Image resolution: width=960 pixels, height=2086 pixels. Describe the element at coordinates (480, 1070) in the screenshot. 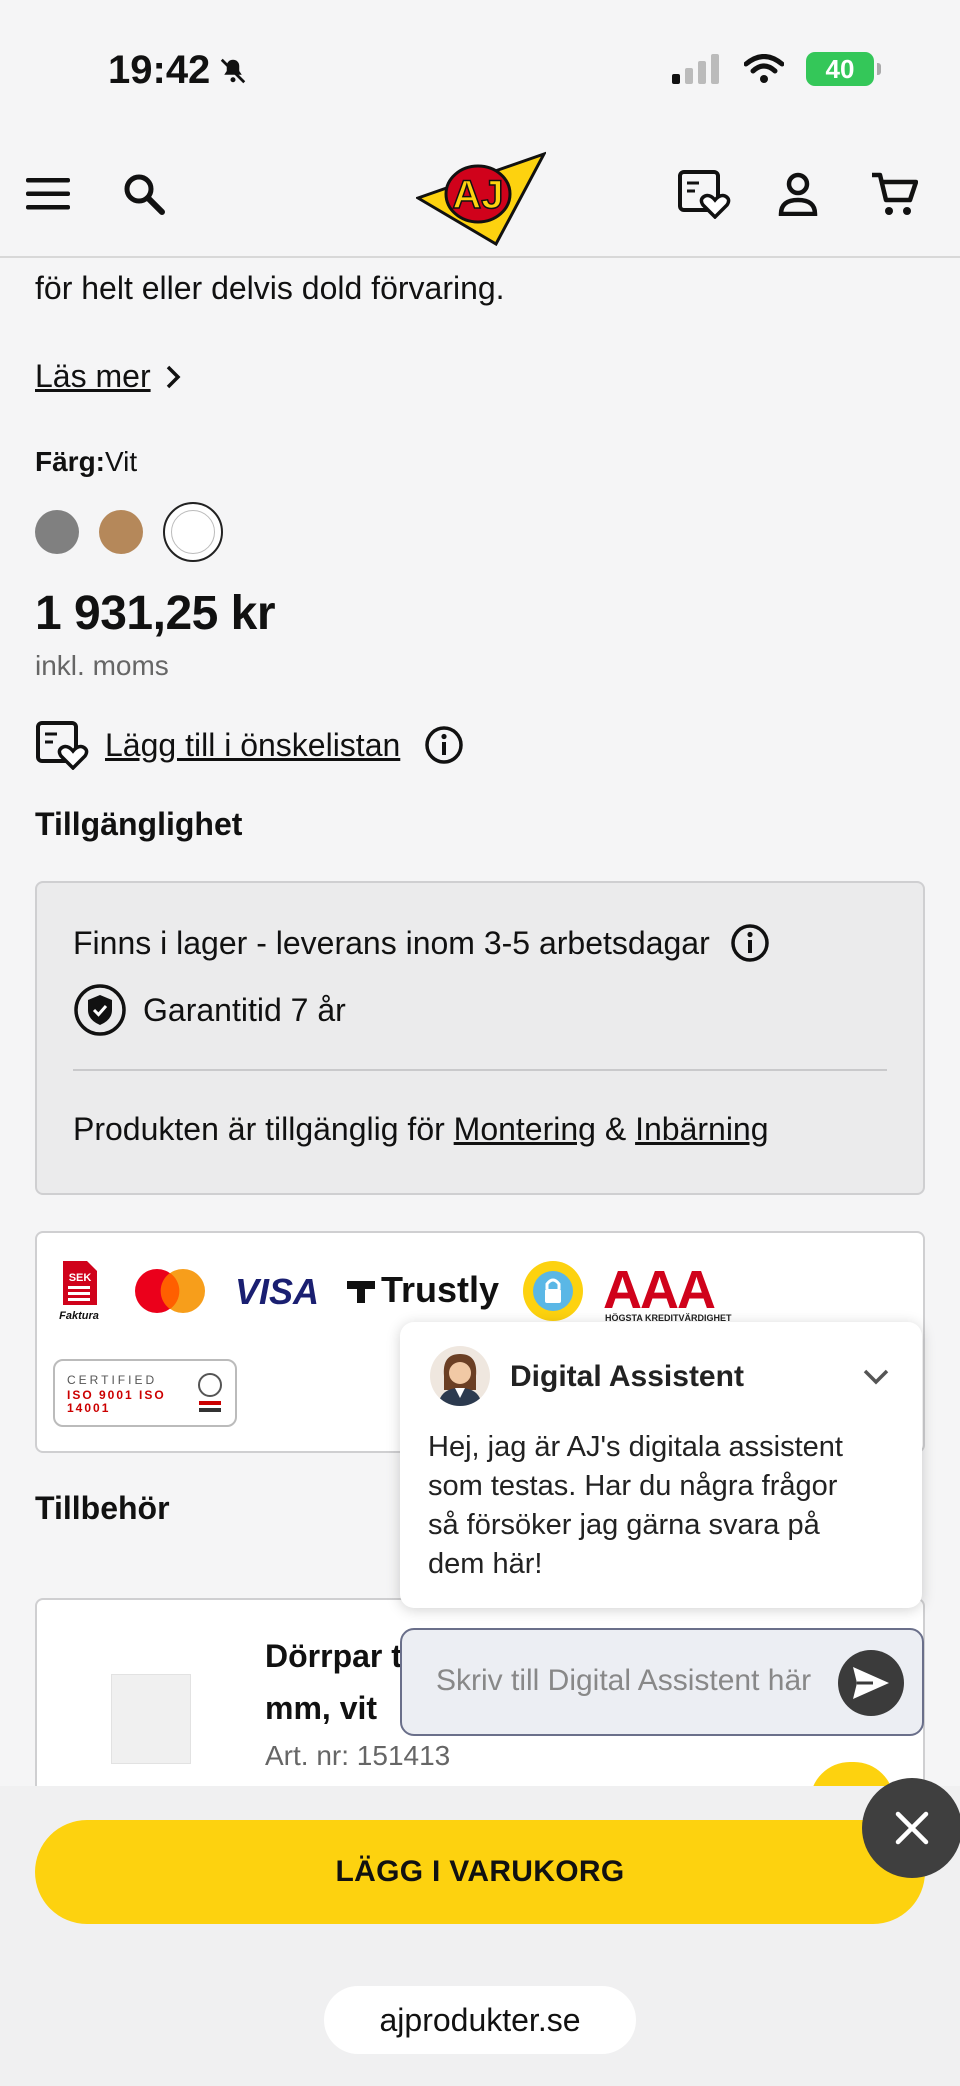

I see `divider` at that location.